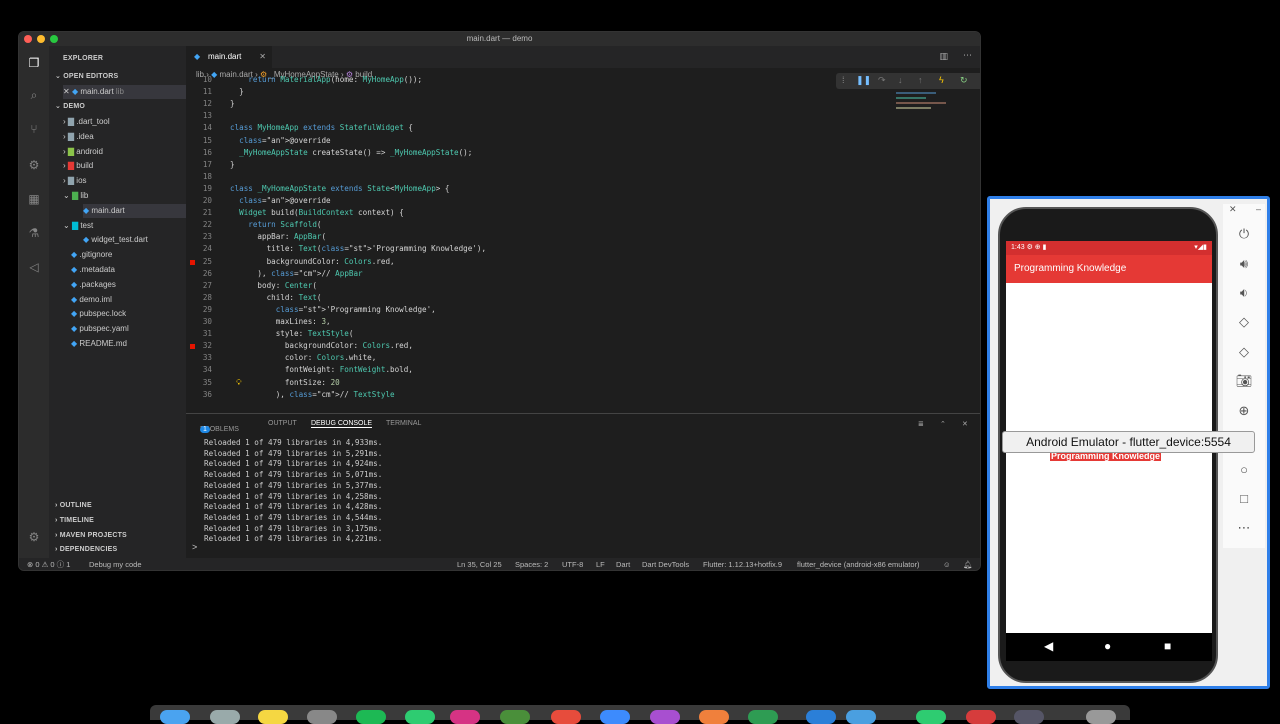 Image resolution: width=1280 pixels, height=724 pixels. What do you see at coordinates (1244, 411) in the screenshot?
I see `zoom-icon: ⊕` at bounding box center [1244, 411].